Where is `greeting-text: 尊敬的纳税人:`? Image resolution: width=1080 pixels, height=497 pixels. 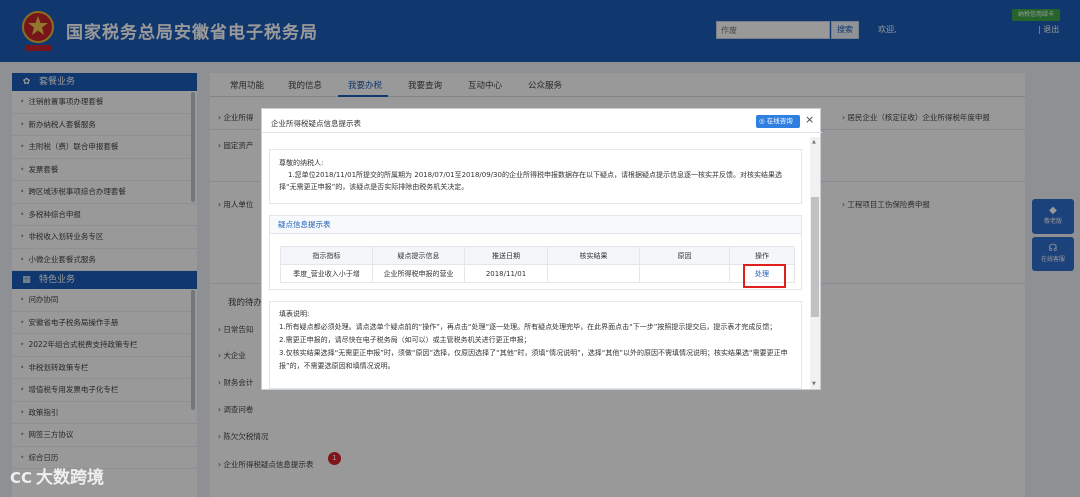 greeting-text: 尊敬的纳税人: is located at coordinates (301, 163).